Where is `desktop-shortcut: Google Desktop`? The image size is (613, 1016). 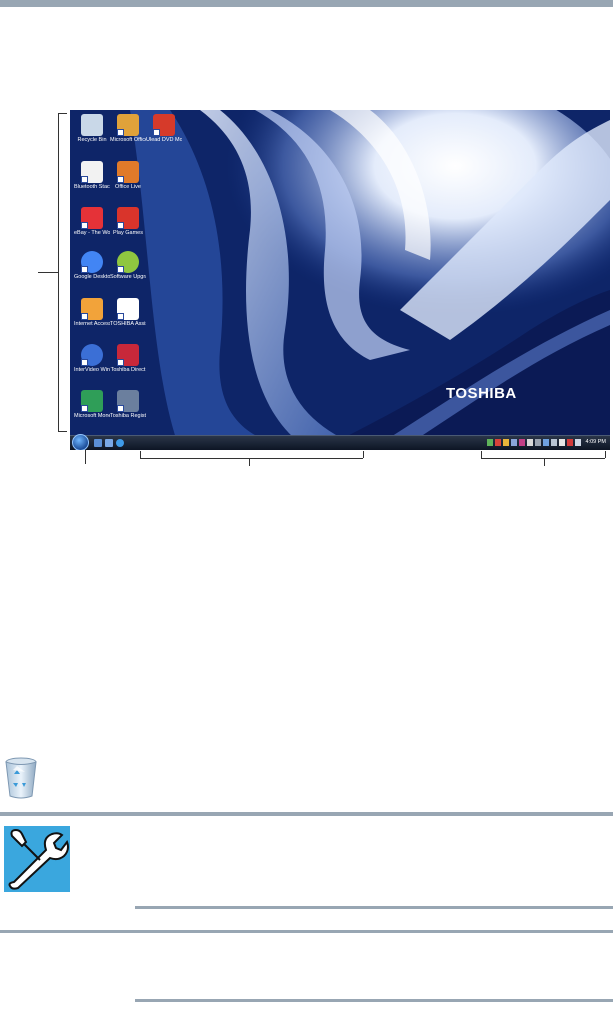
desktop-shortcut: Google Desktop is located at coordinates (92, 265).